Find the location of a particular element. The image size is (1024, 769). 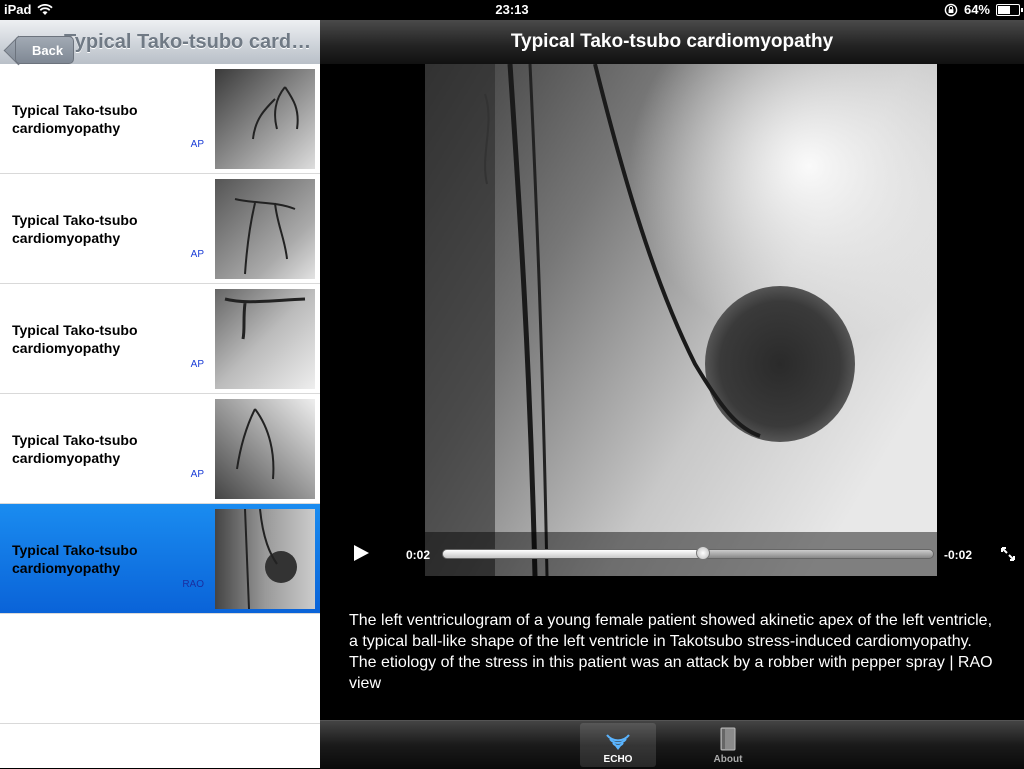

book-icon is located at coordinates (728, 739).